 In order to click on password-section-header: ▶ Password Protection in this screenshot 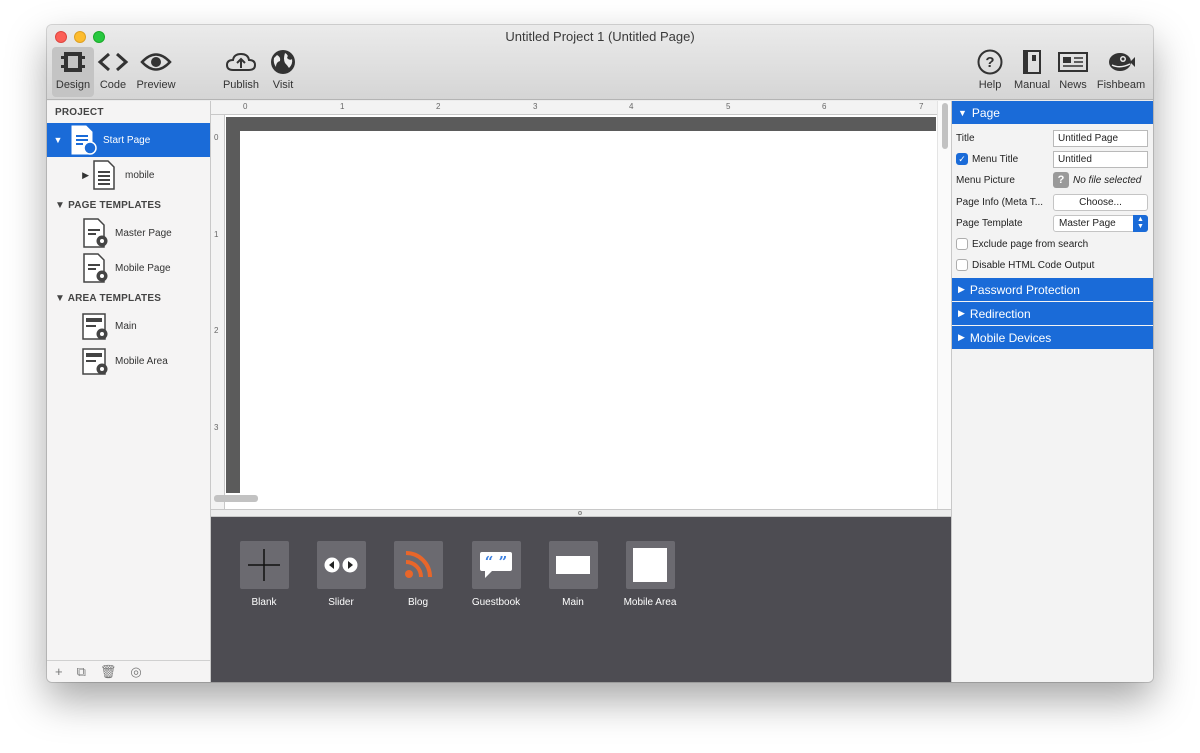, I will do `click(1052, 289)`.